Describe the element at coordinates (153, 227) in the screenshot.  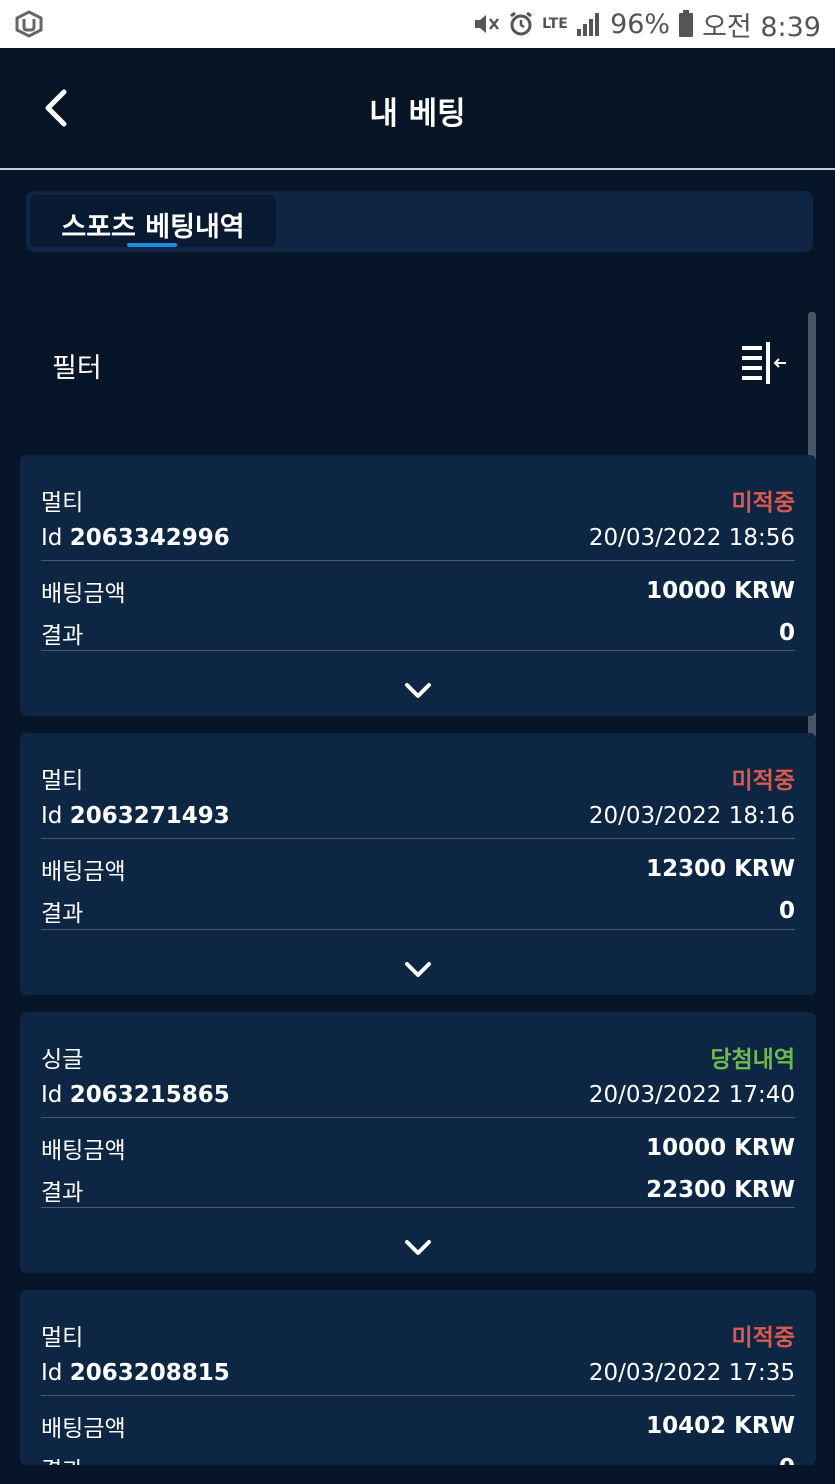
I see `tab-label: 스포츠 베팅내역` at that location.